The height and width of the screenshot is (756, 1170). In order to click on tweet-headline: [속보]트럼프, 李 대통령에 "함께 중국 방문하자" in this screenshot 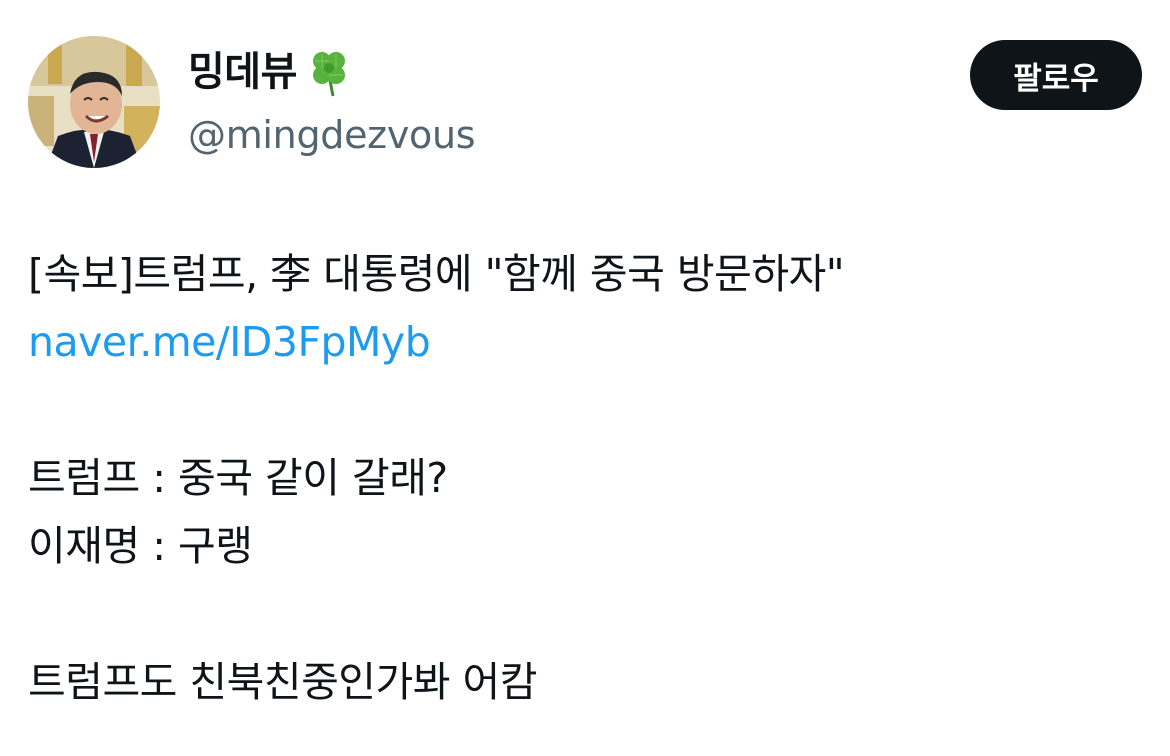, I will do `click(436, 274)`.